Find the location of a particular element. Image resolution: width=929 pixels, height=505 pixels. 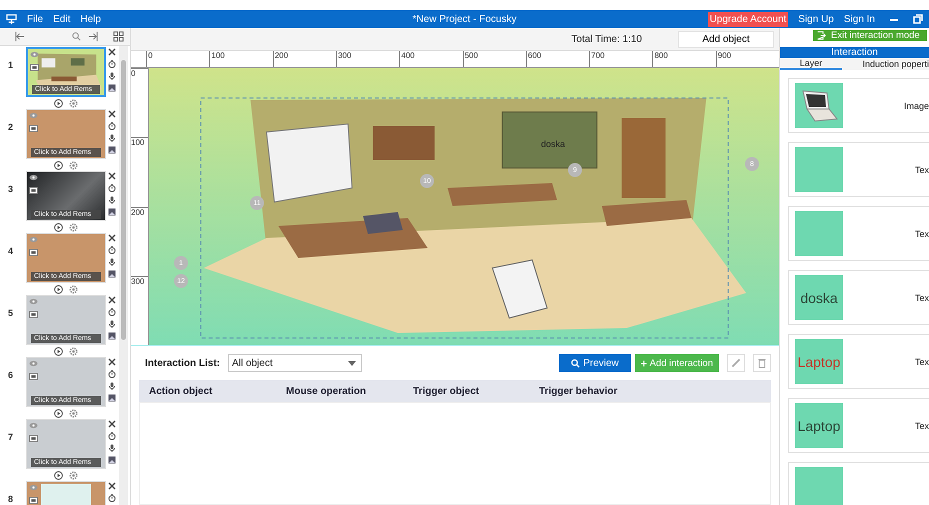

scrollbar is located at coordinates (123, 275).